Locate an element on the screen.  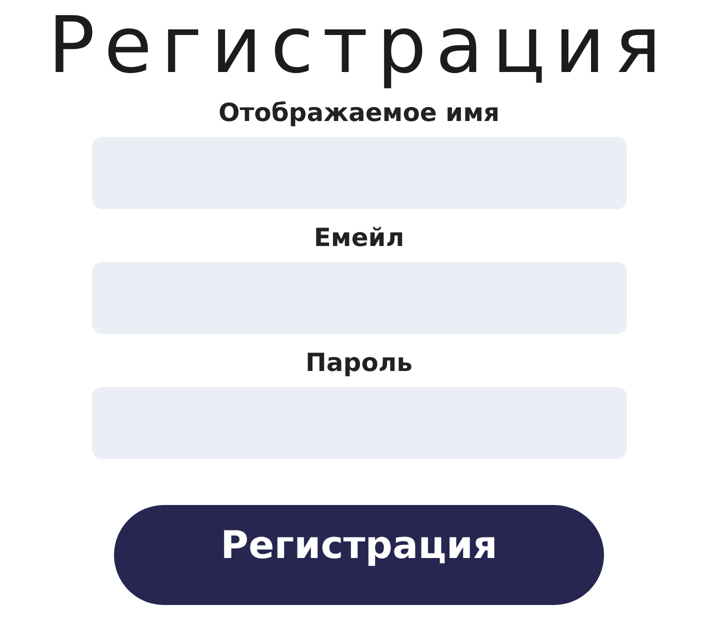
field-label: Отображаемое имя is located at coordinates (359, 112).